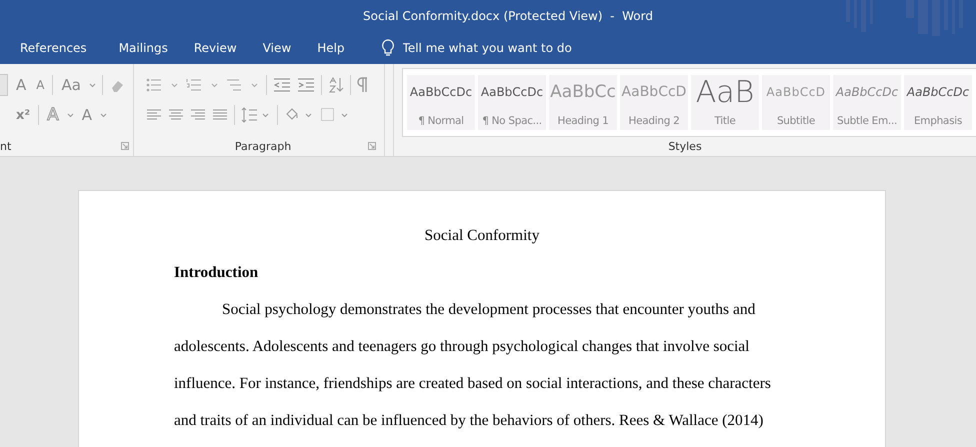 This screenshot has width=976, height=447. What do you see at coordinates (306, 85) in the screenshot?
I see `increase-indent-icon` at bounding box center [306, 85].